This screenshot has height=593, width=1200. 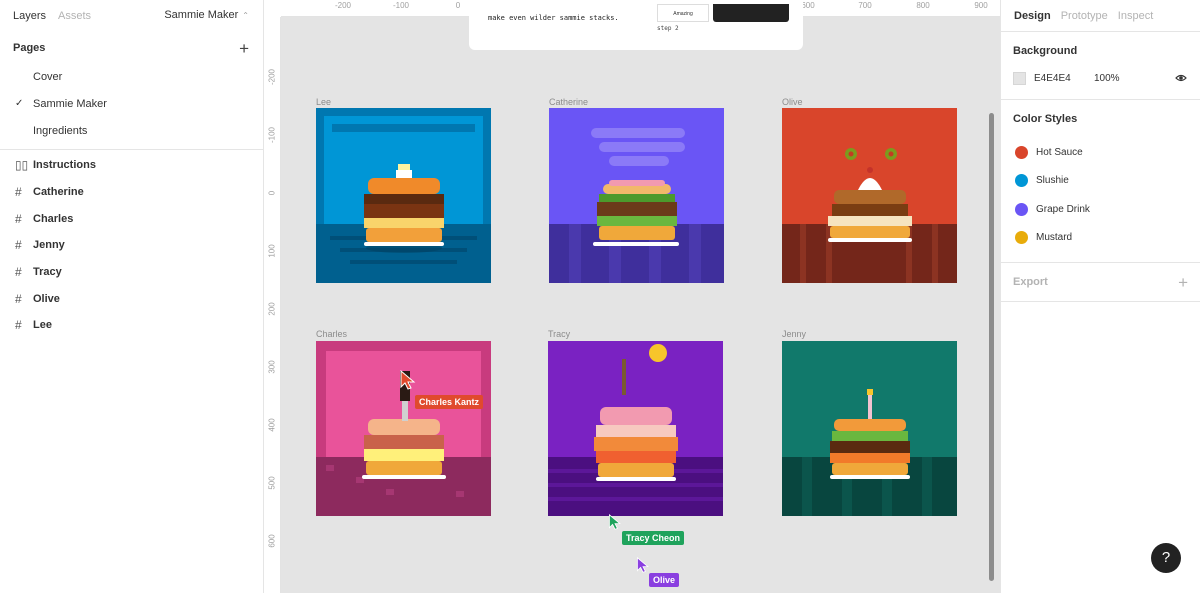 I want to click on layer-item-tracy: # Tracy, so click(x=131, y=272).